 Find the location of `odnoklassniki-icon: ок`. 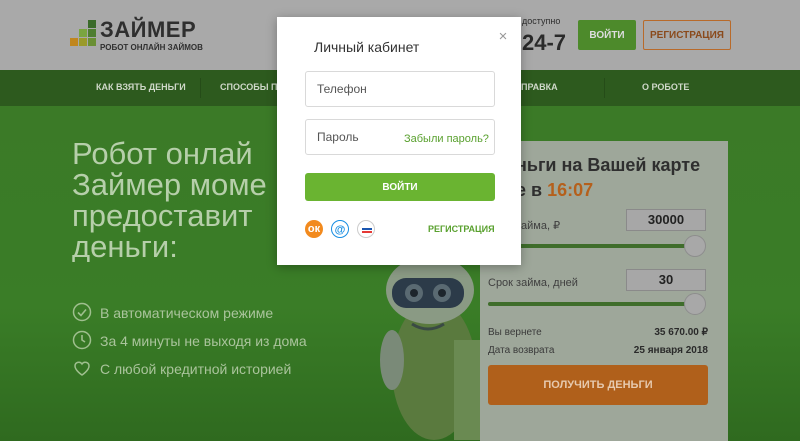

odnoklassniki-icon: ок is located at coordinates (314, 229).